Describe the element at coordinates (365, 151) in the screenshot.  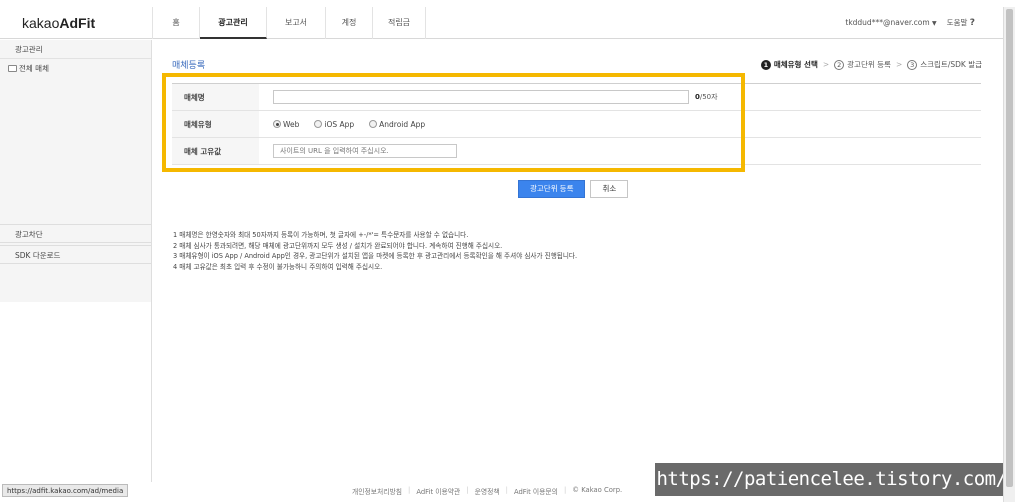
I see `media-unique-id-input` at that location.